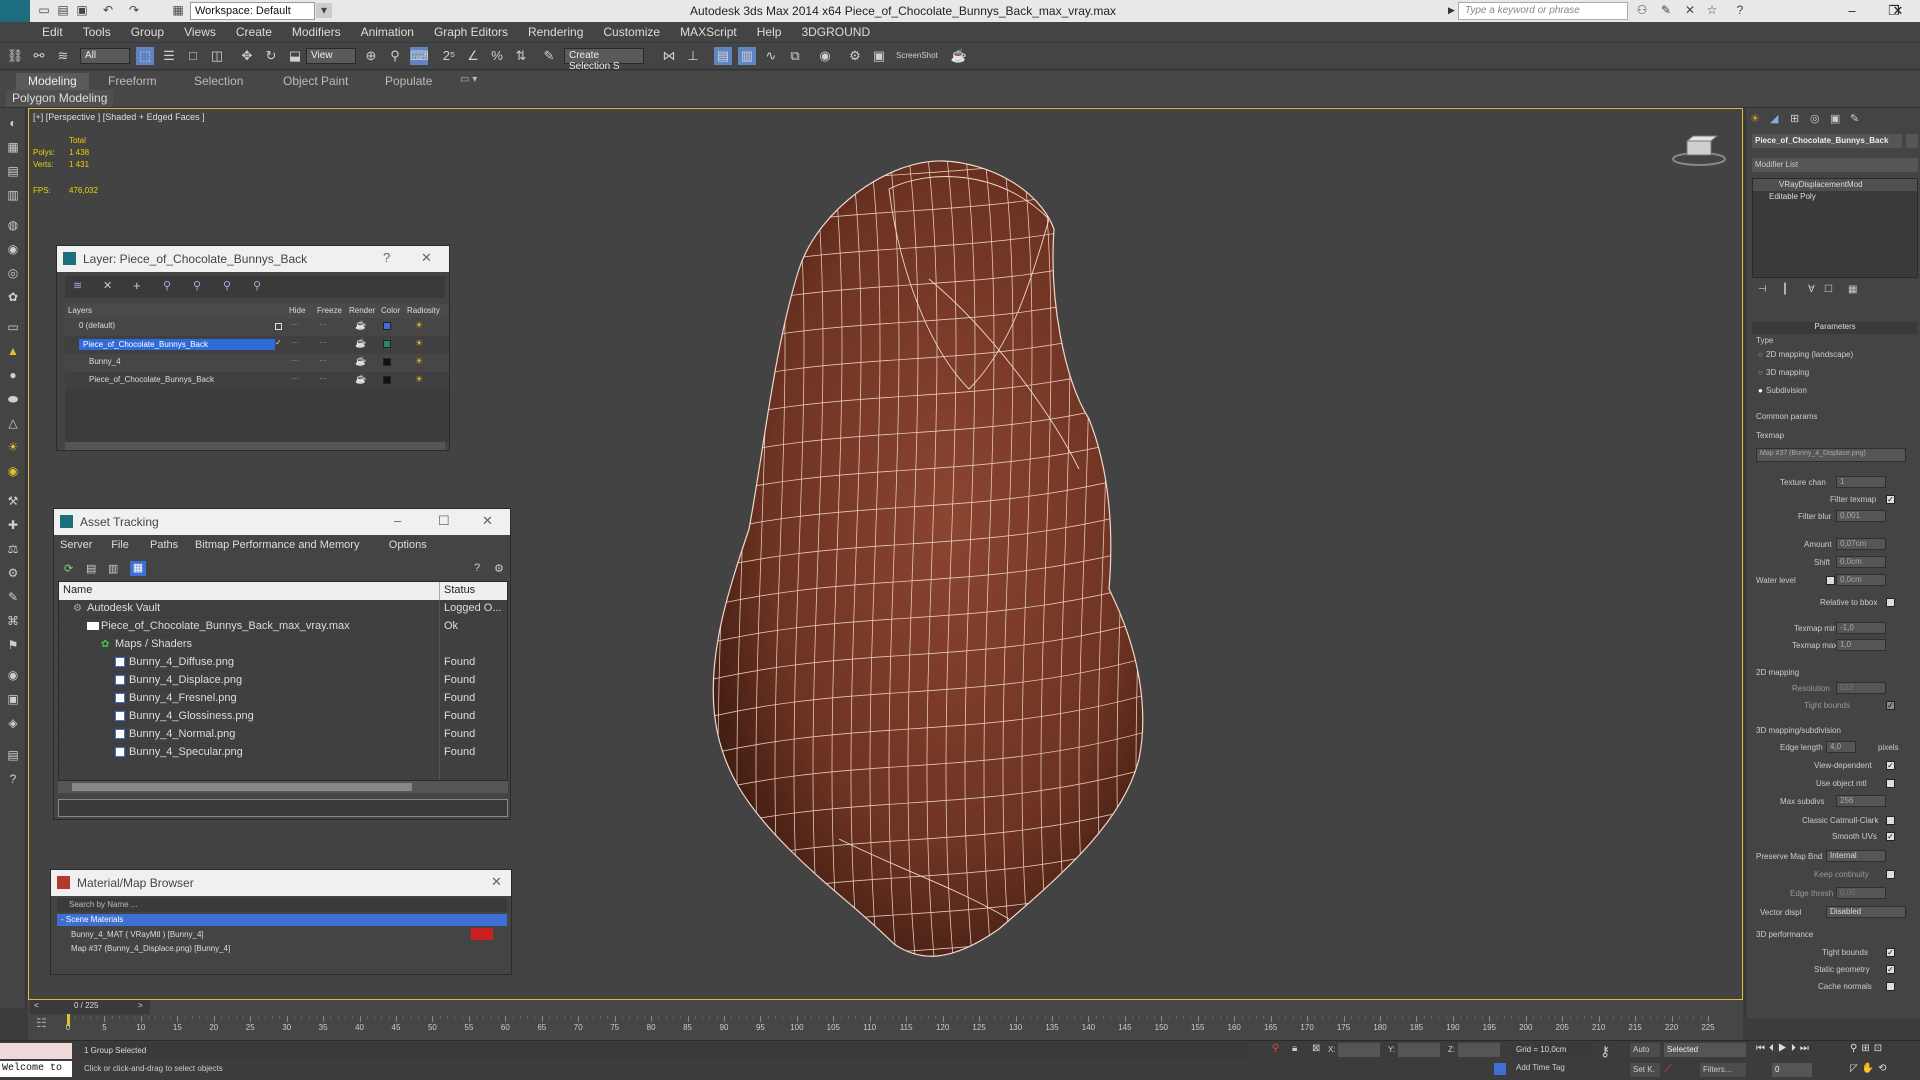 The width and height of the screenshot is (1920, 1080). Describe the element at coordinates (257, 381) in the screenshot. I see `layer-row: Piece_of_Chocolate_Bunnys_Back ⋯ ⋯ ☕ ☀` at that location.